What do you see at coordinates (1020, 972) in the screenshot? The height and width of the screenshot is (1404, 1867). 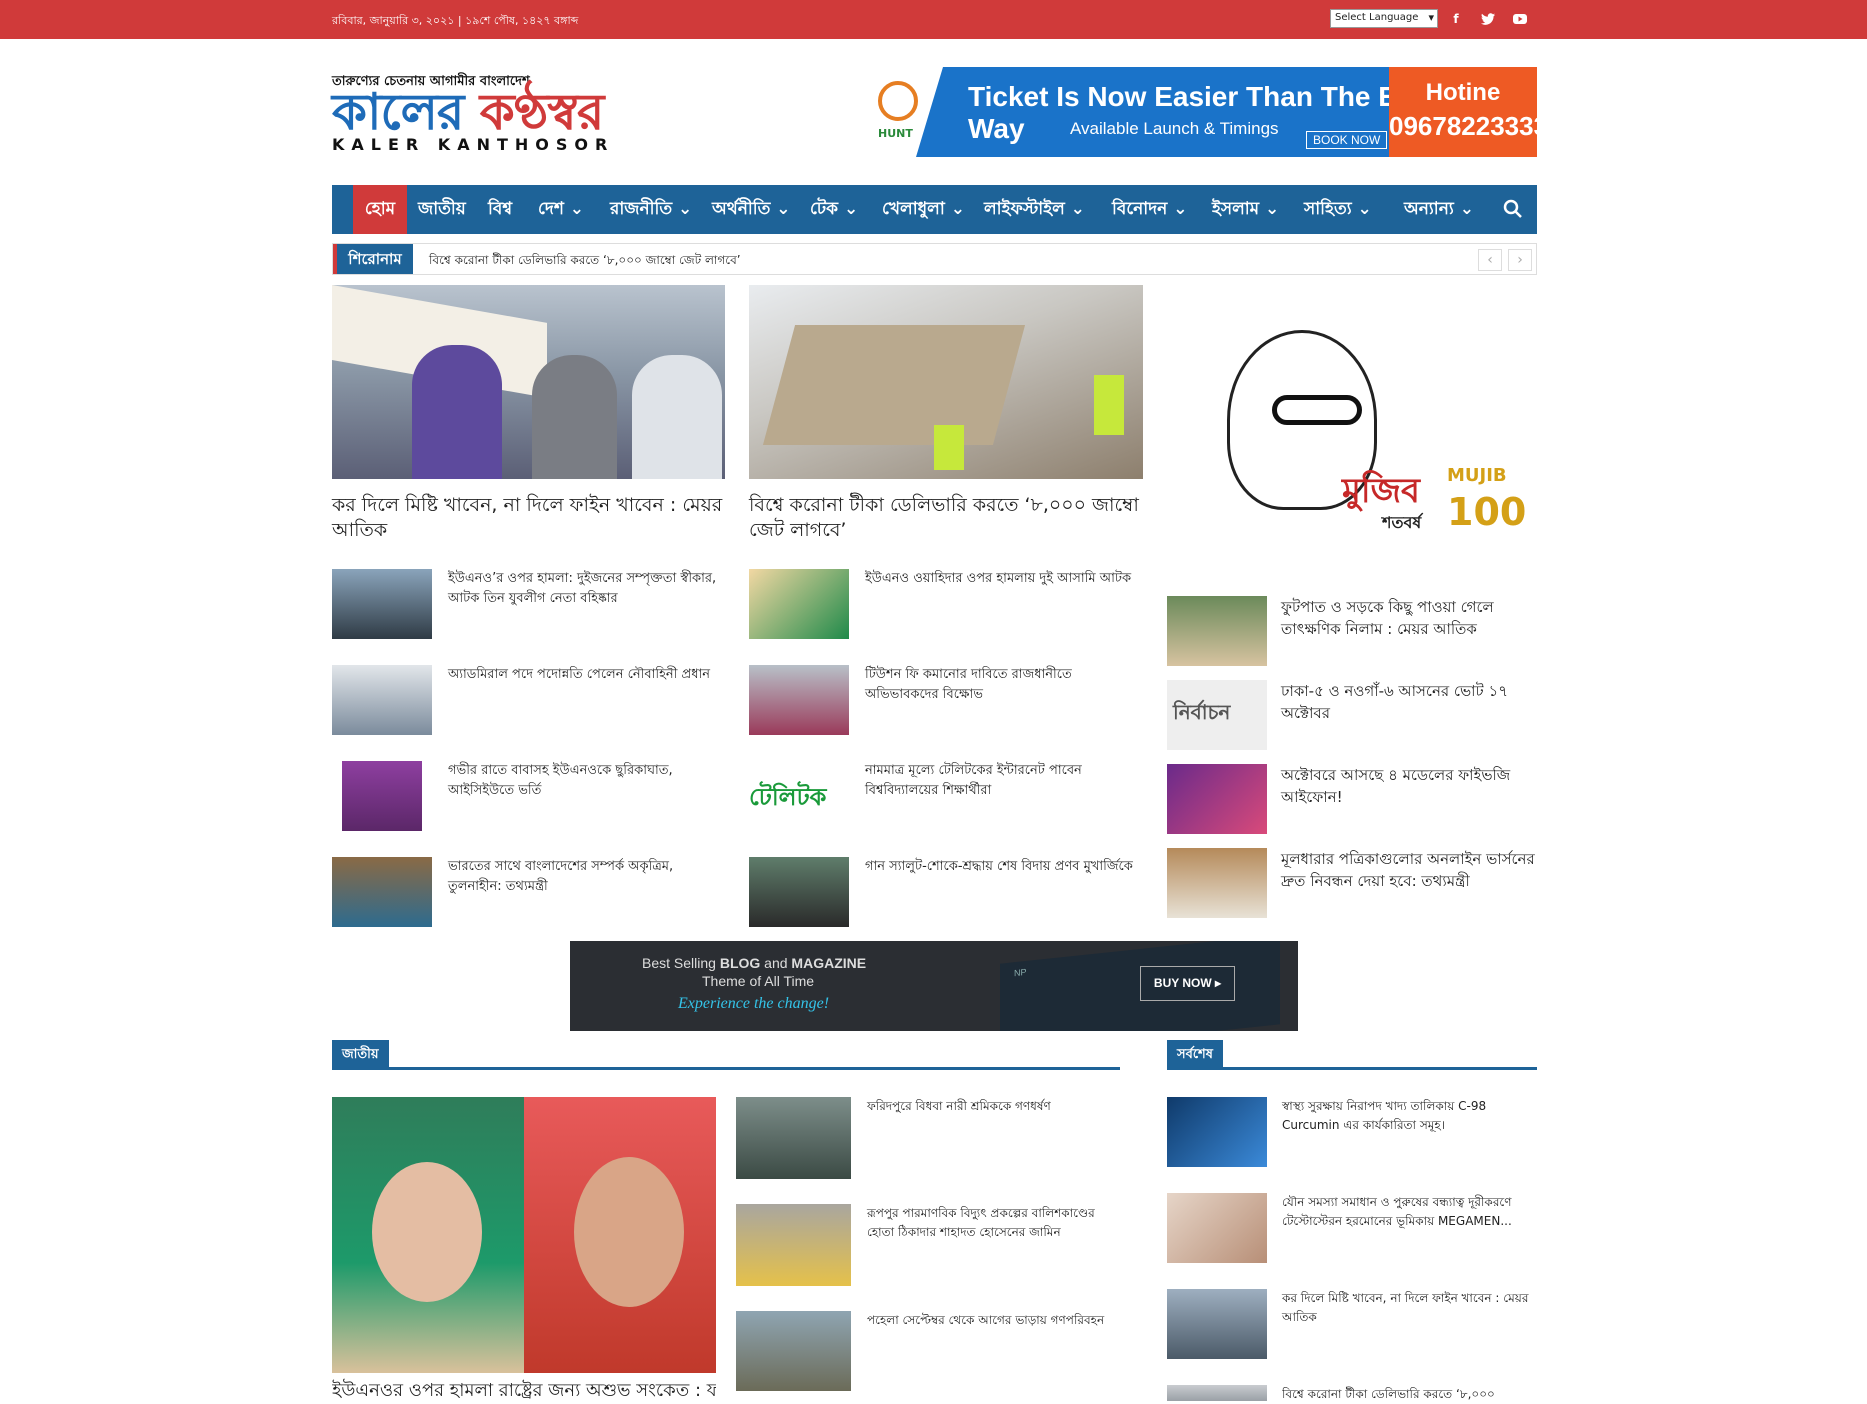 I see `preview-np-logo: NP` at bounding box center [1020, 972].